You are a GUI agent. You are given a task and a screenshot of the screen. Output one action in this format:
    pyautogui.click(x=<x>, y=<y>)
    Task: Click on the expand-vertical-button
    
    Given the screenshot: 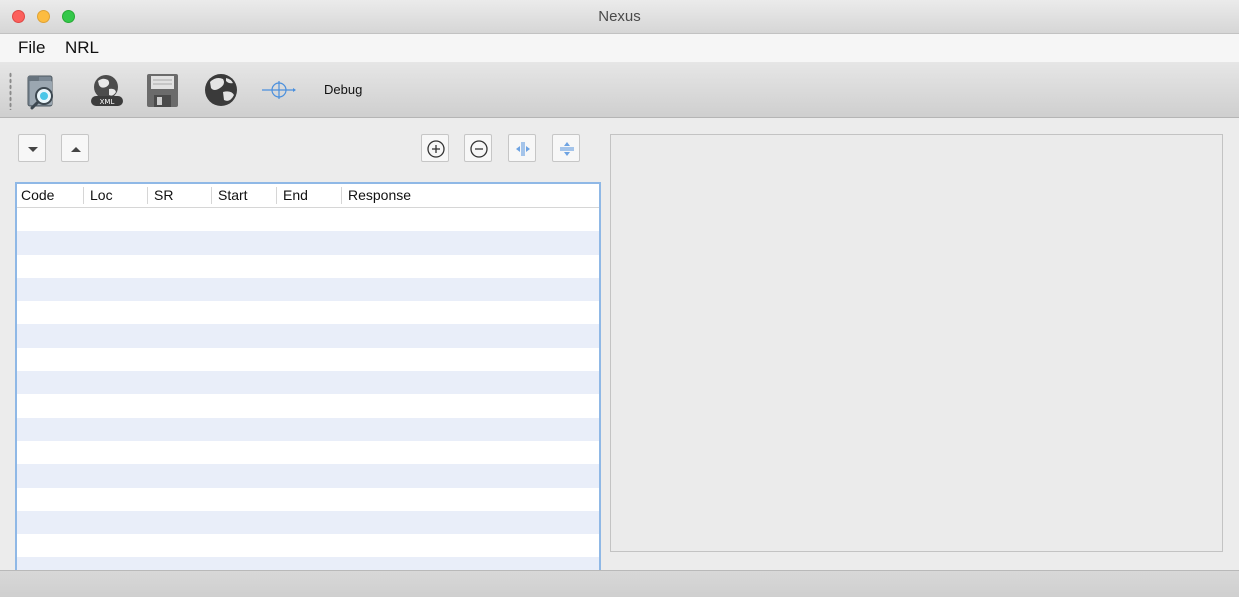 What is the action you would take?
    pyautogui.click(x=566, y=148)
    